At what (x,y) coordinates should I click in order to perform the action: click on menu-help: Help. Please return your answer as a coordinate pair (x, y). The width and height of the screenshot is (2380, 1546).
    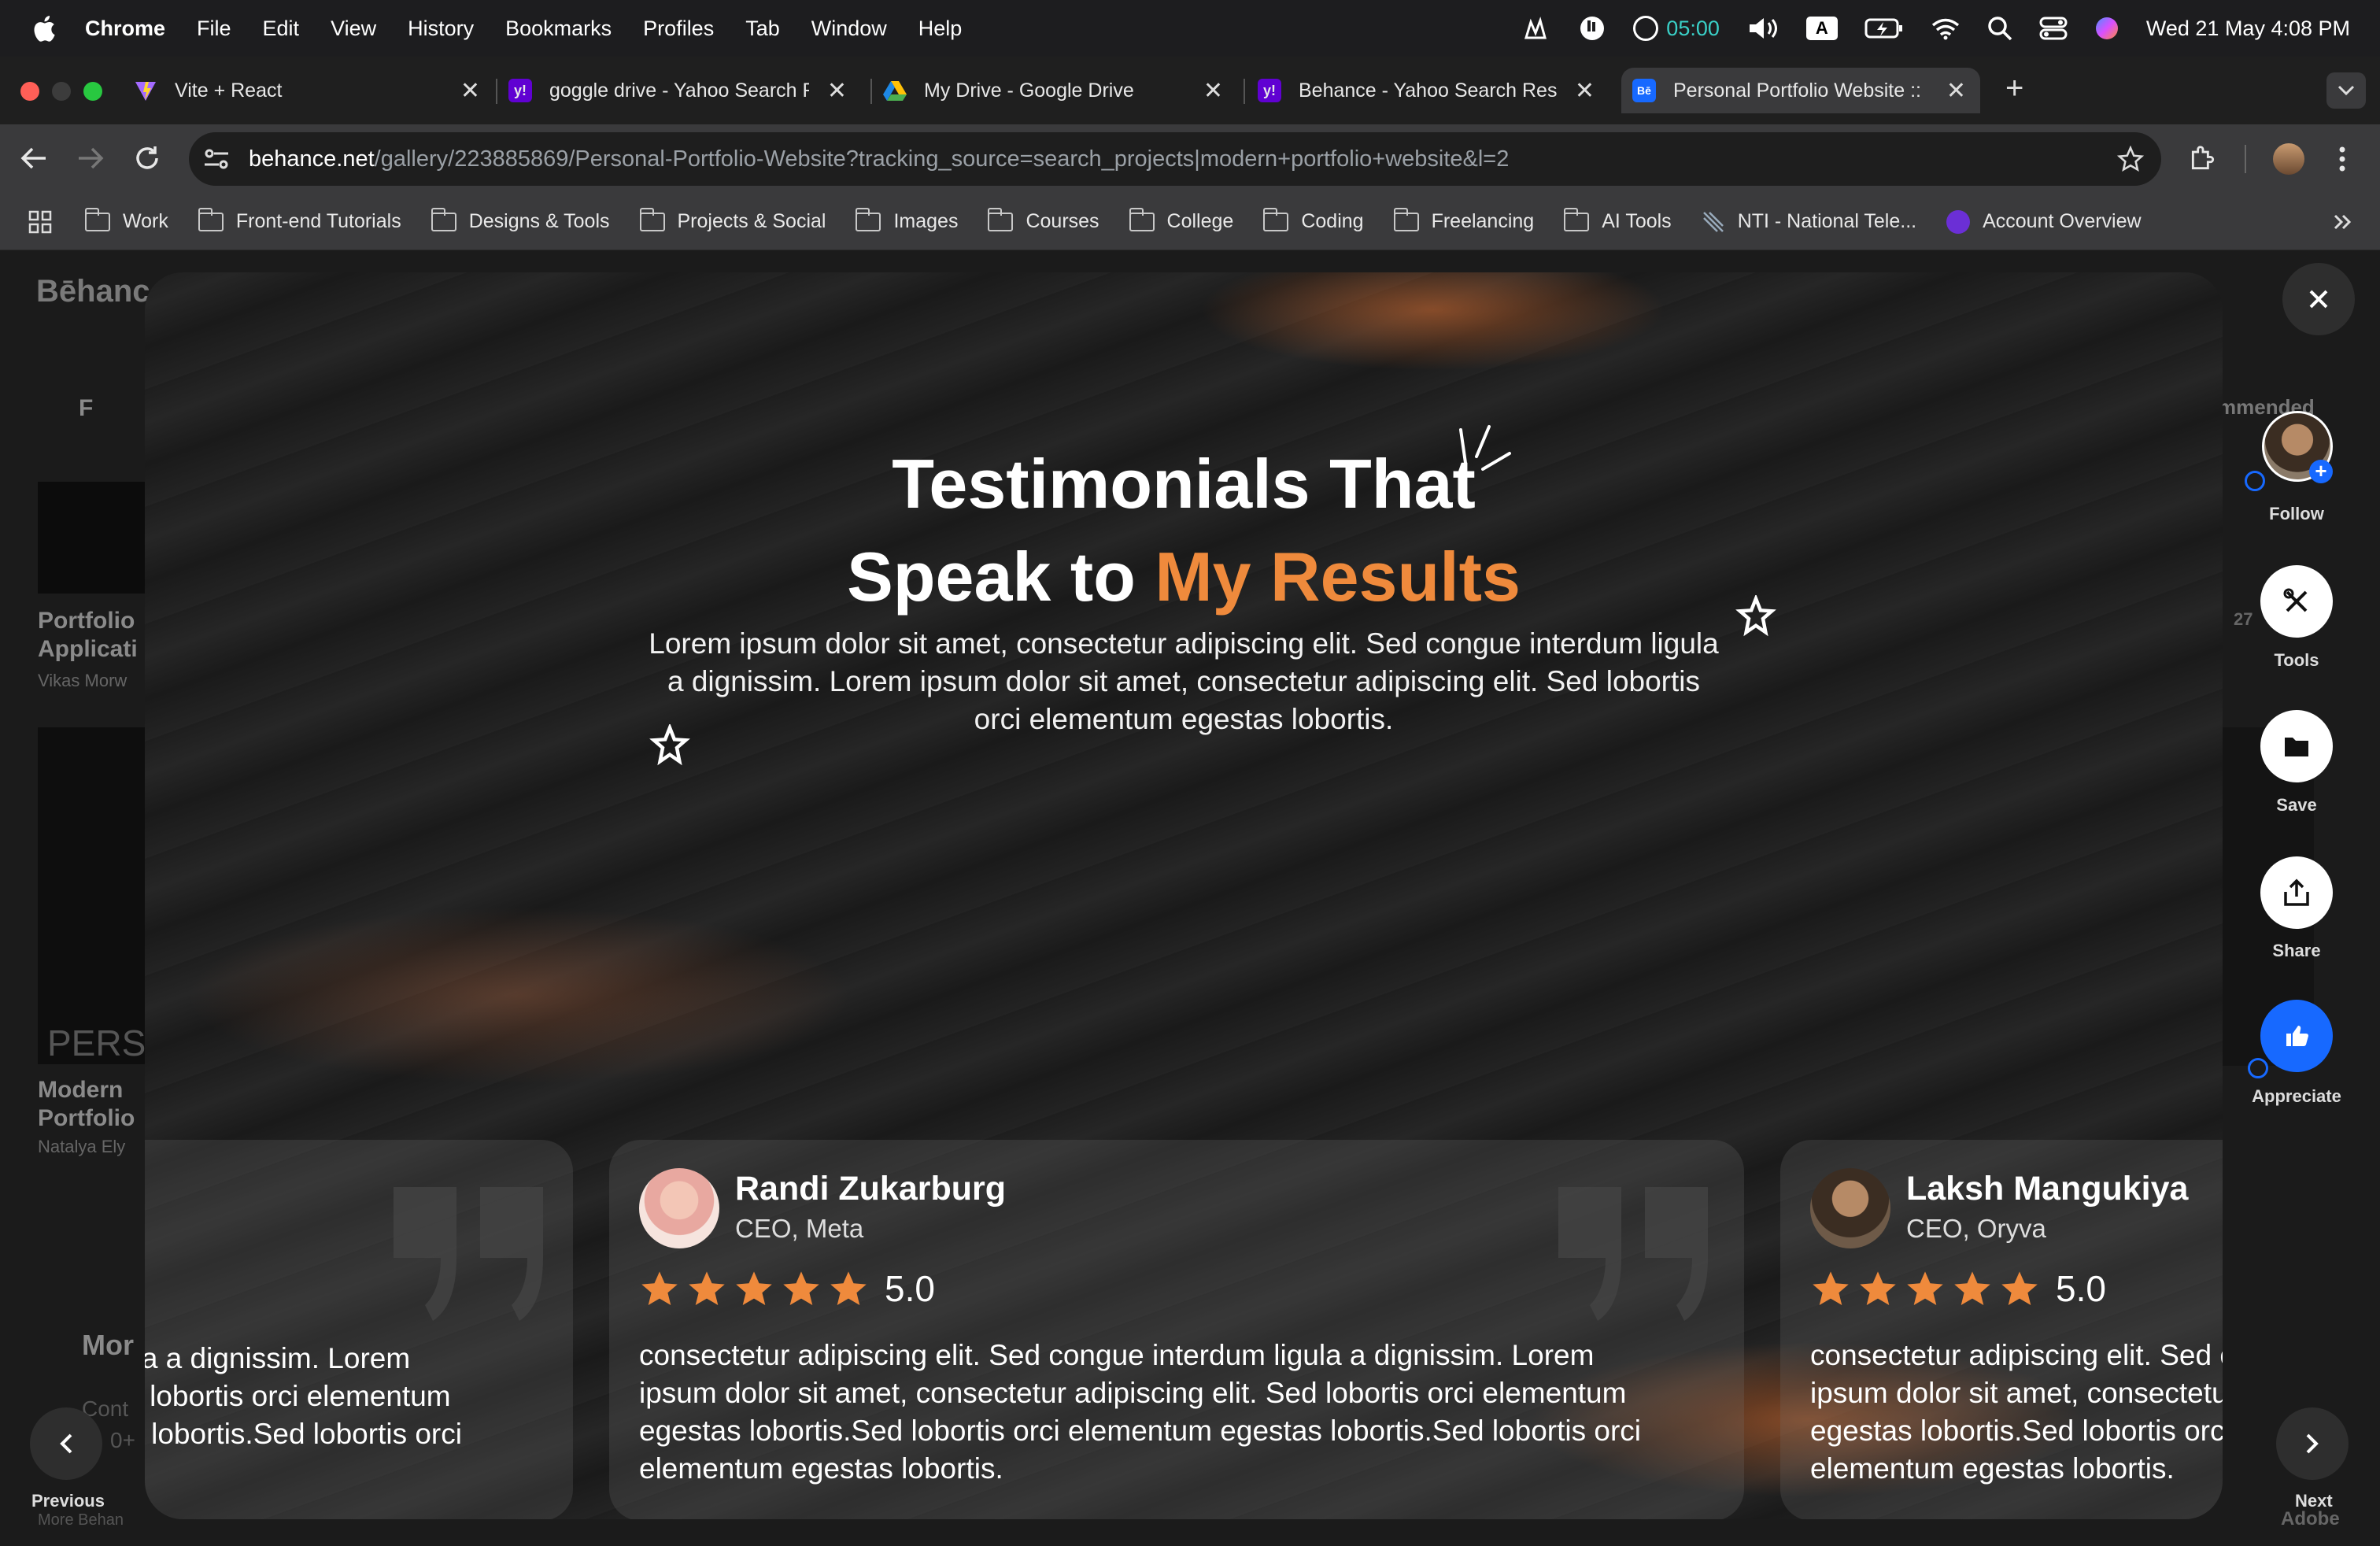
    Looking at the image, I should click on (941, 29).